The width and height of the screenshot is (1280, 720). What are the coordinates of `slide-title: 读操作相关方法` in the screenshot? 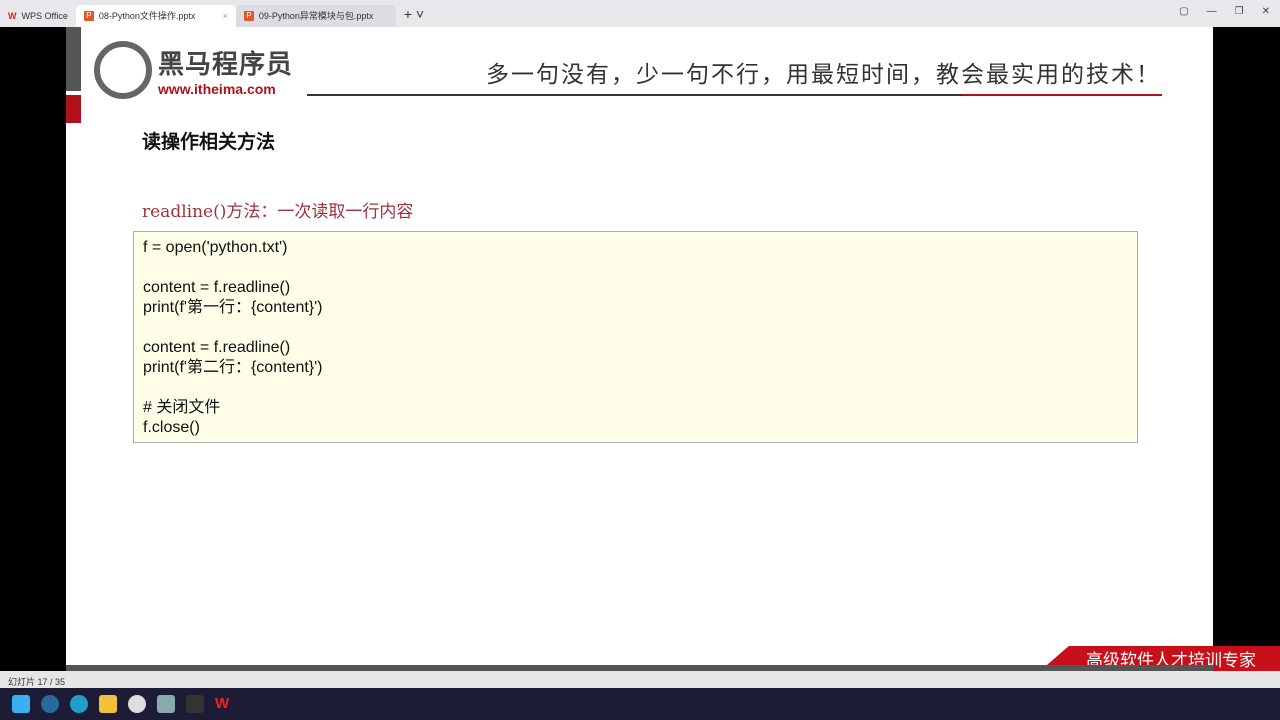 It's located at (209, 142).